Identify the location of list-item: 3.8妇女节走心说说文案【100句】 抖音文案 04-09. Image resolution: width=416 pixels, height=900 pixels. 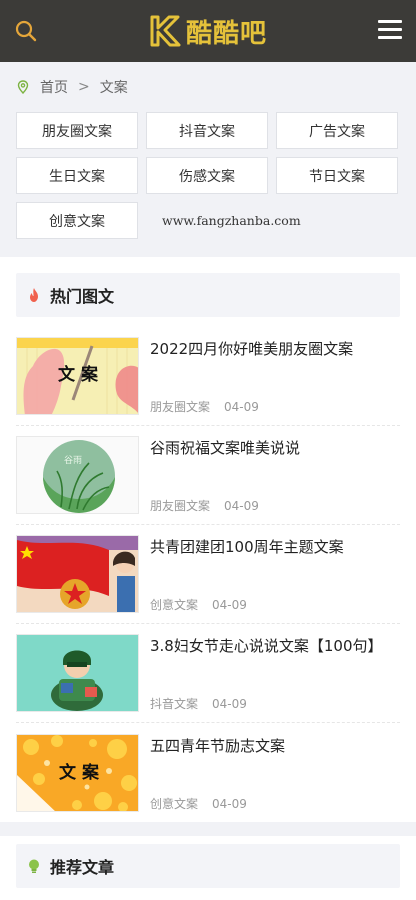
(208, 673).